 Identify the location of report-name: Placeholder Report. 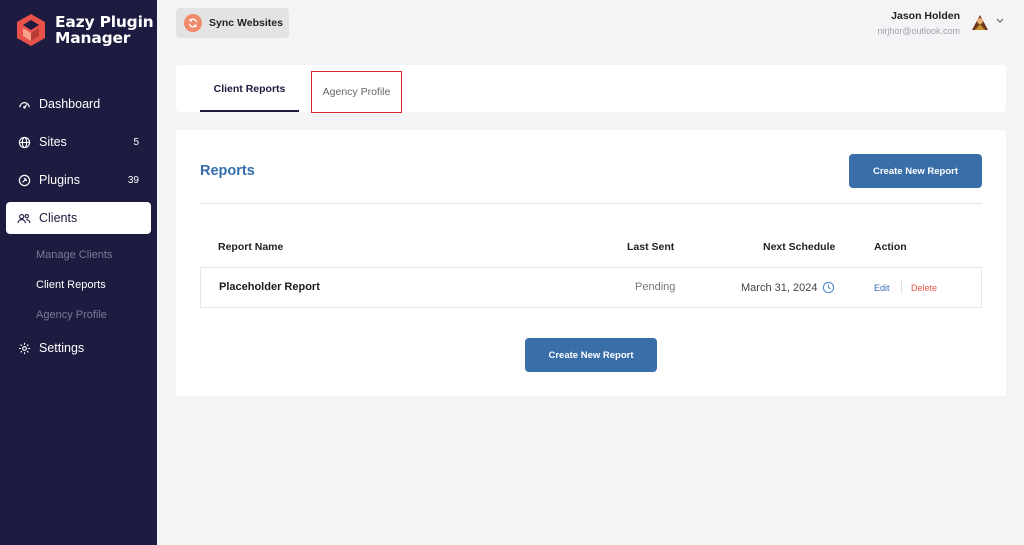
(269, 287).